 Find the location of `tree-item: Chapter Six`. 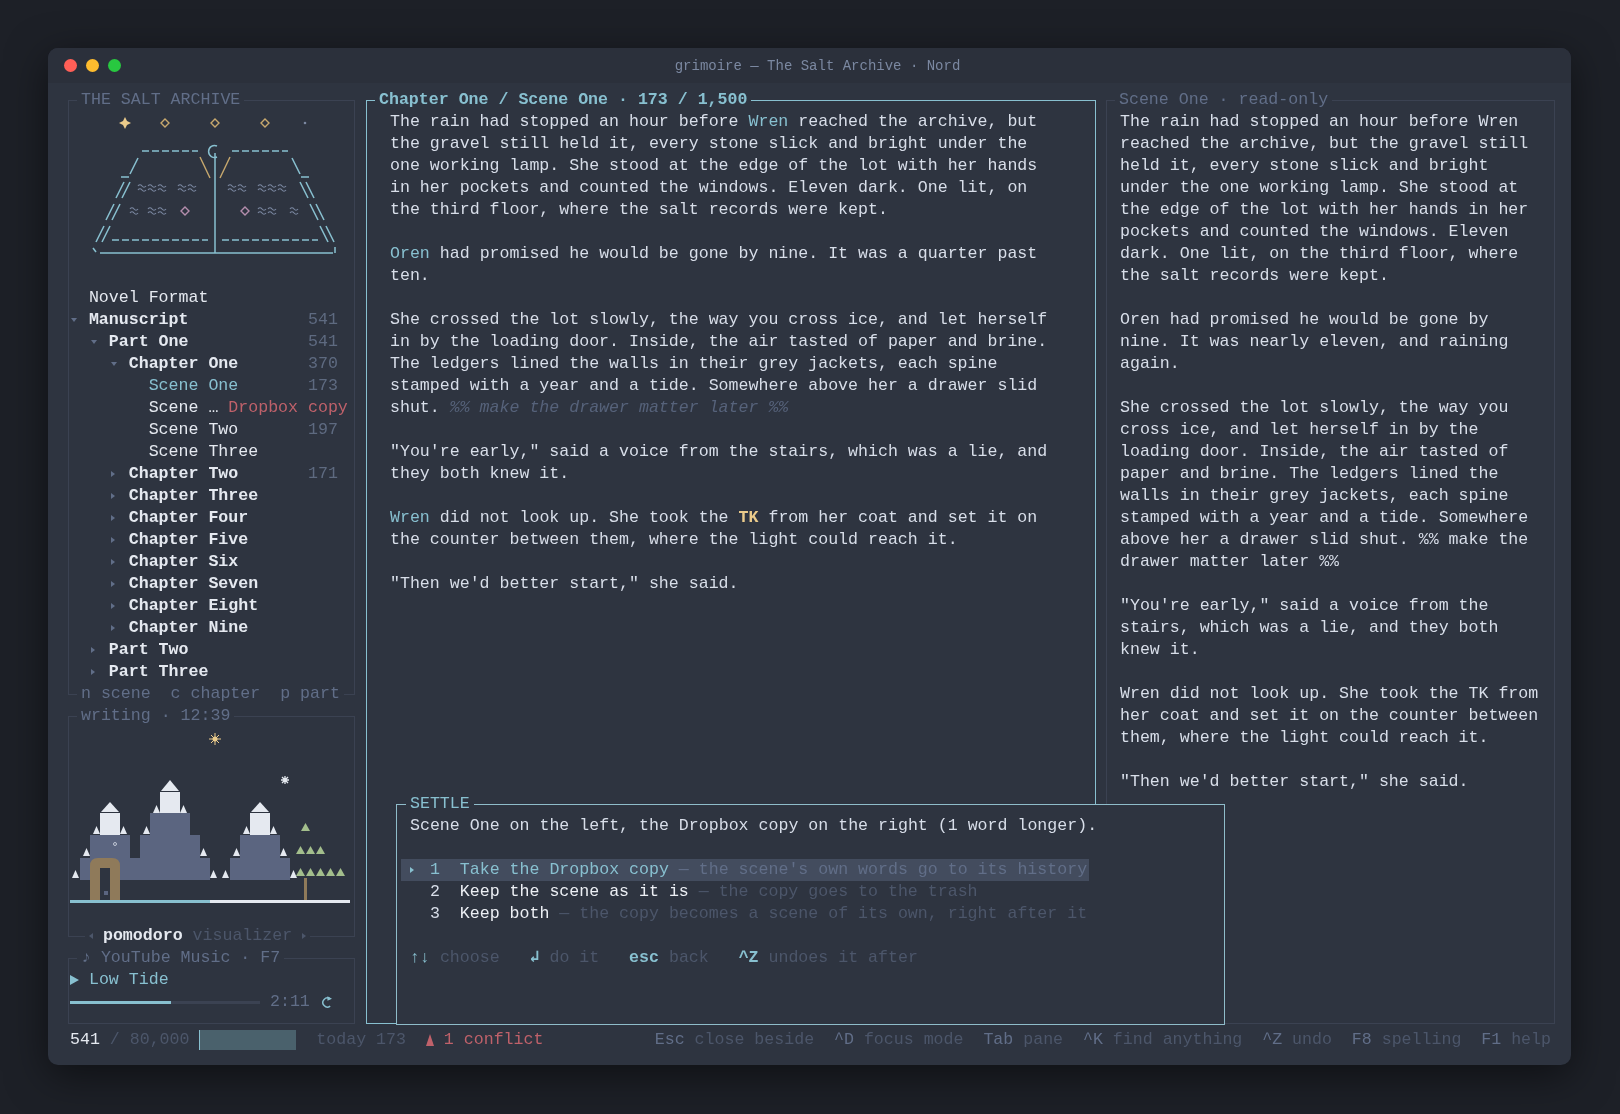

tree-item: Chapter Six is located at coordinates (183, 562).